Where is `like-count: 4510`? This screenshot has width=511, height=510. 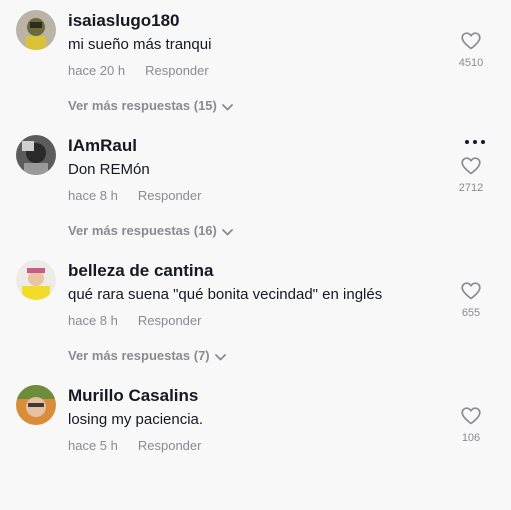
like-count: 4510 is located at coordinates (471, 63).